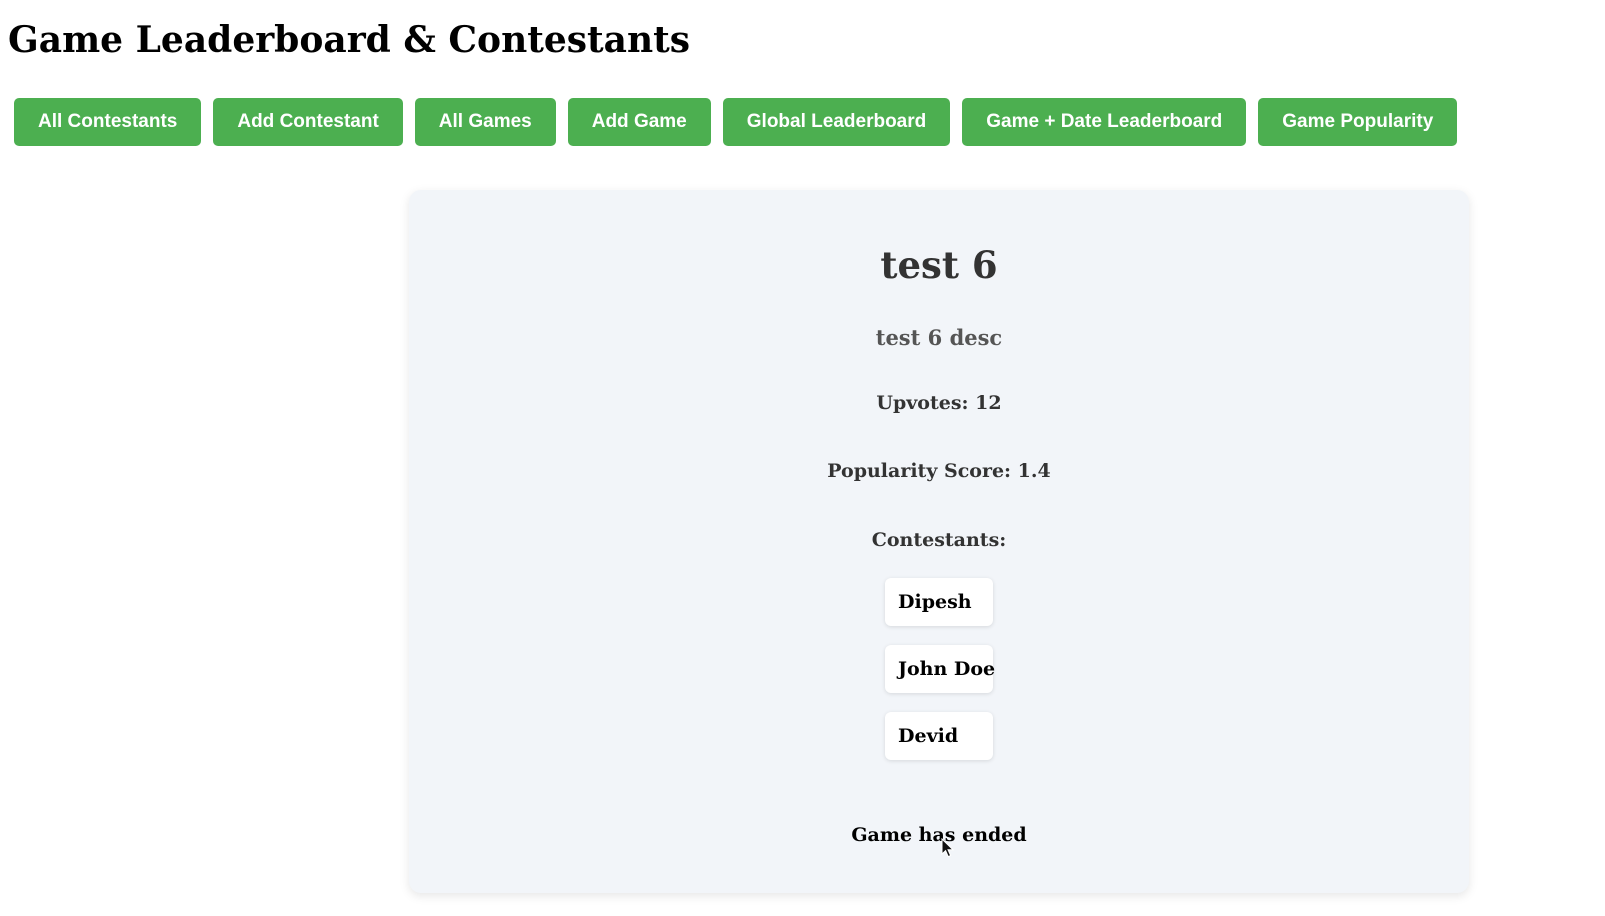 The height and width of the screenshot is (916, 1605). What do you see at coordinates (939, 403) in the screenshot?
I see `upvotes-count: Upvotes: 12` at bounding box center [939, 403].